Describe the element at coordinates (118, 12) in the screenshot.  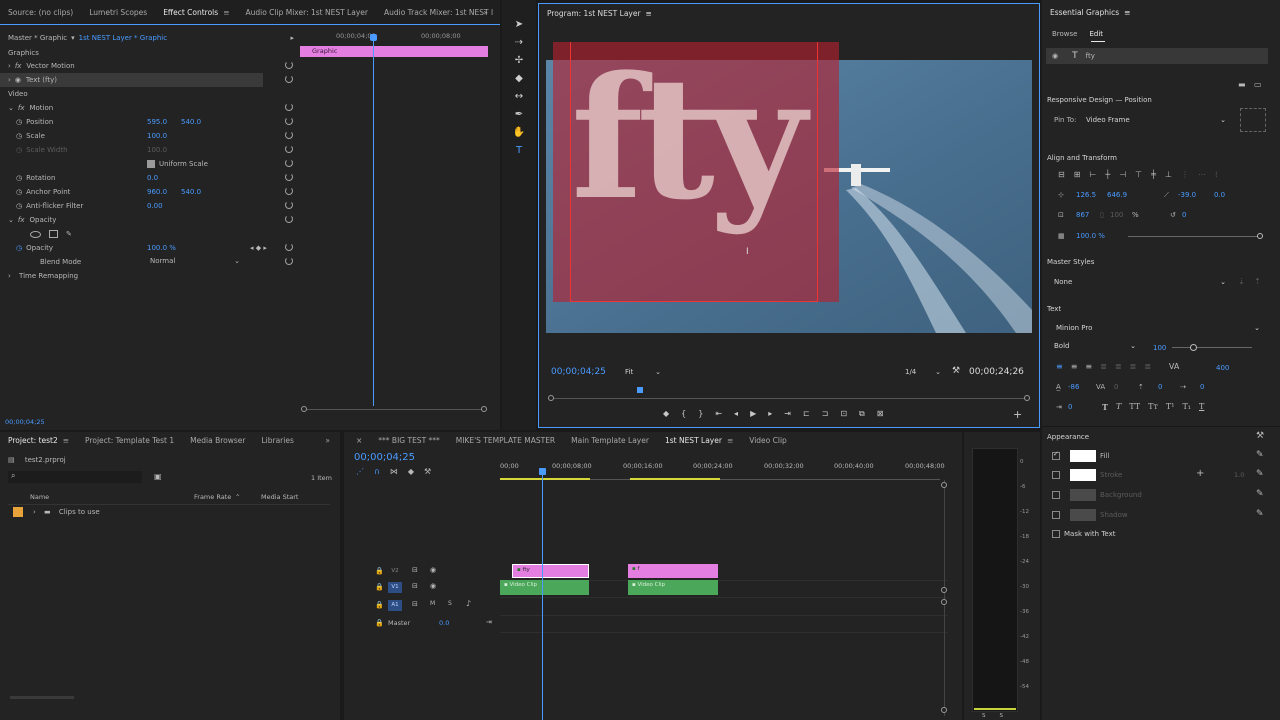
I see `tab-lumetri-scopes: Lumetri Scopes` at that location.